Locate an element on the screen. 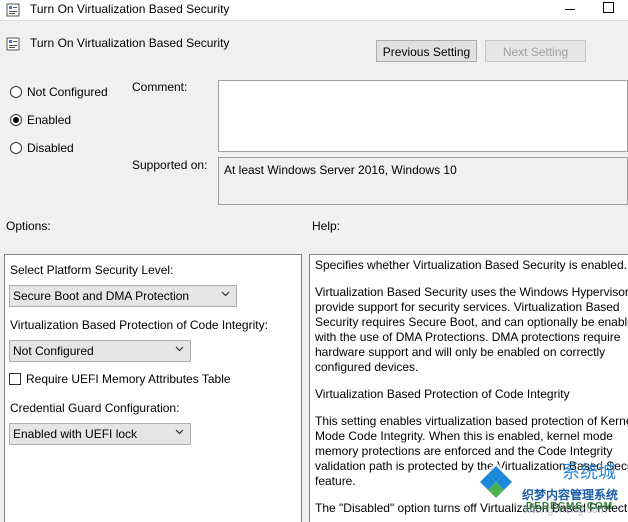 The height and width of the screenshot is (522, 628). watermark-logo: 系统城 xitongcheng.com 织梦内容管理系统 DEDECMS.COM is located at coordinates (549, 489).